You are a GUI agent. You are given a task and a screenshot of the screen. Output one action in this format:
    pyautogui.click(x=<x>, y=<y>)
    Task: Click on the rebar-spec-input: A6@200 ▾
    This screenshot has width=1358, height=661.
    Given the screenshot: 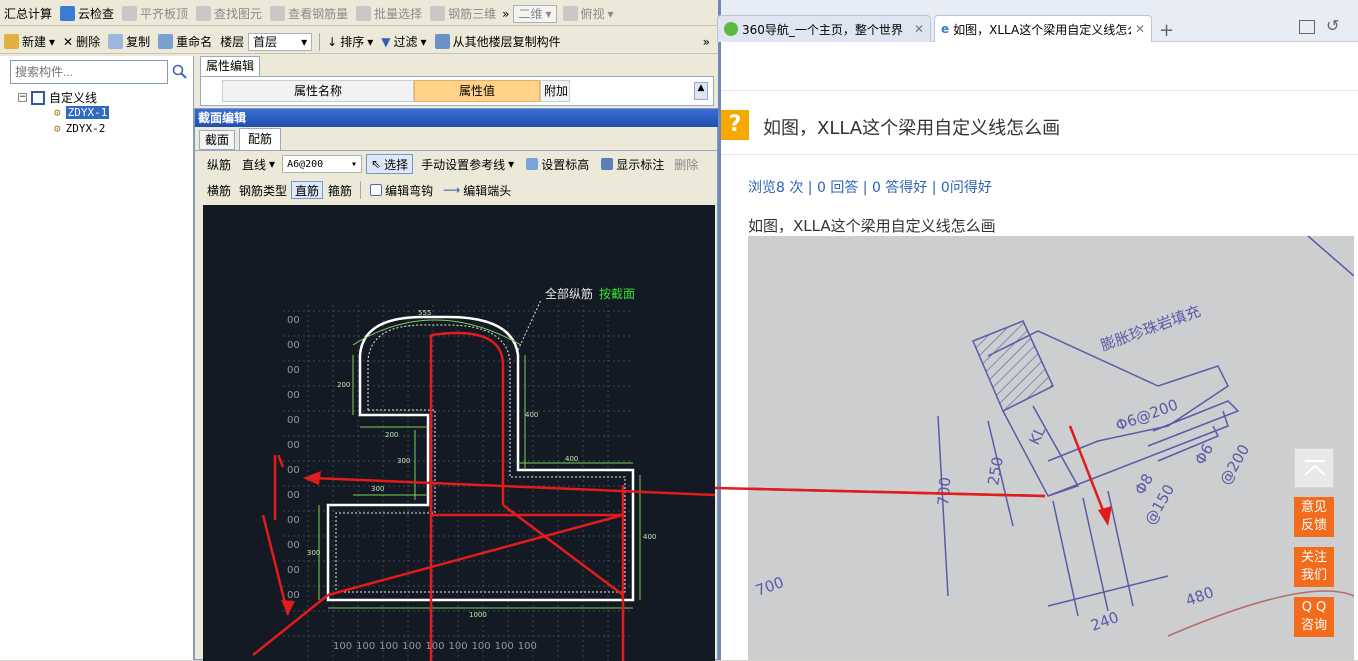 What is the action you would take?
    pyautogui.click(x=322, y=164)
    